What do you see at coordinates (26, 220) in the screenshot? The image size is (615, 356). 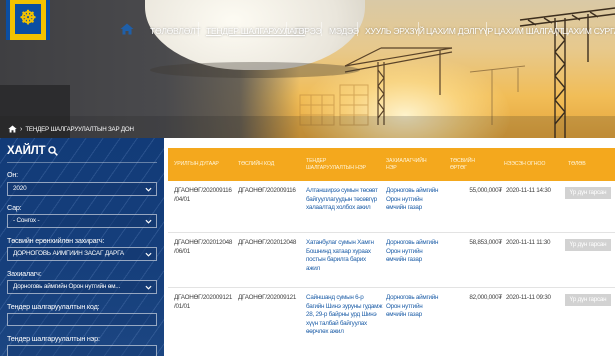 I see `month-select-value: - Сонгох -` at bounding box center [26, 220].